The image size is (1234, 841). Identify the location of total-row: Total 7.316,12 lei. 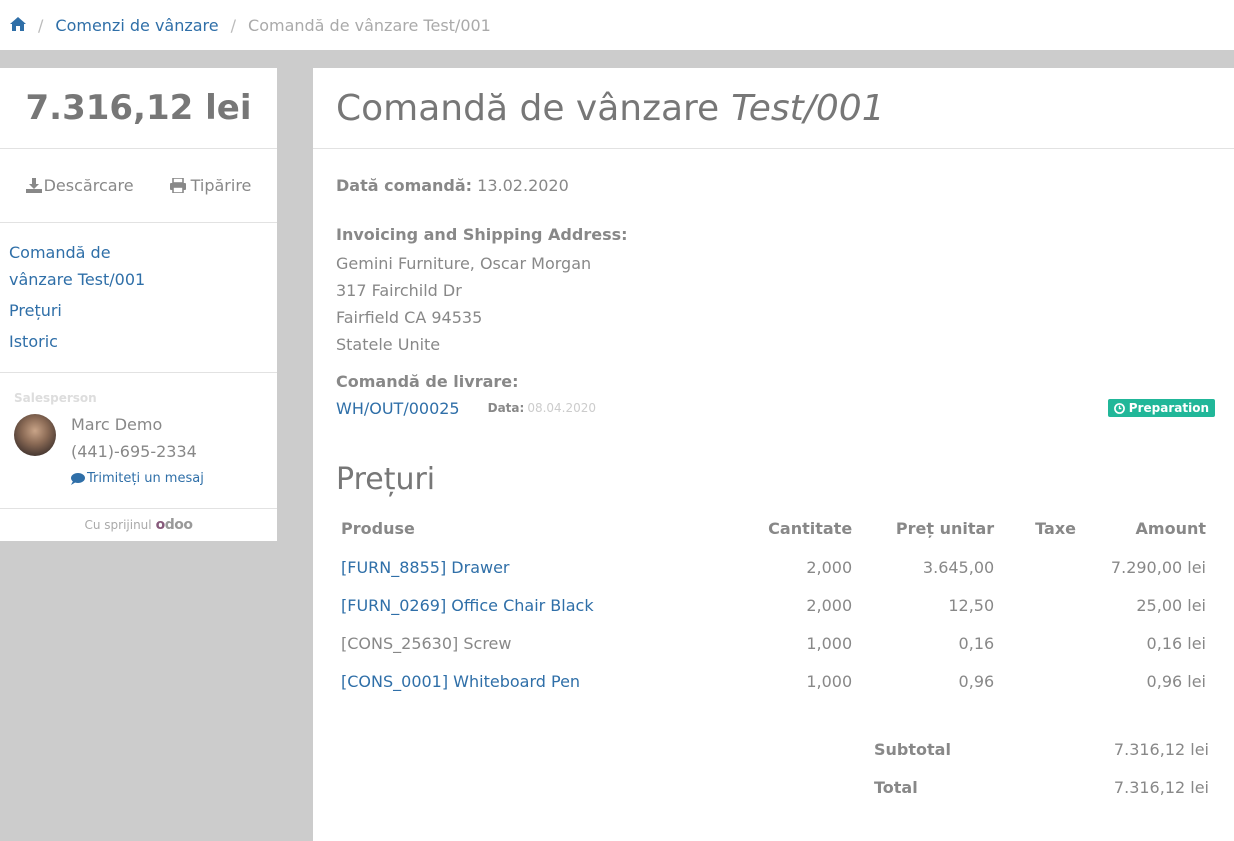
(1041, 787).